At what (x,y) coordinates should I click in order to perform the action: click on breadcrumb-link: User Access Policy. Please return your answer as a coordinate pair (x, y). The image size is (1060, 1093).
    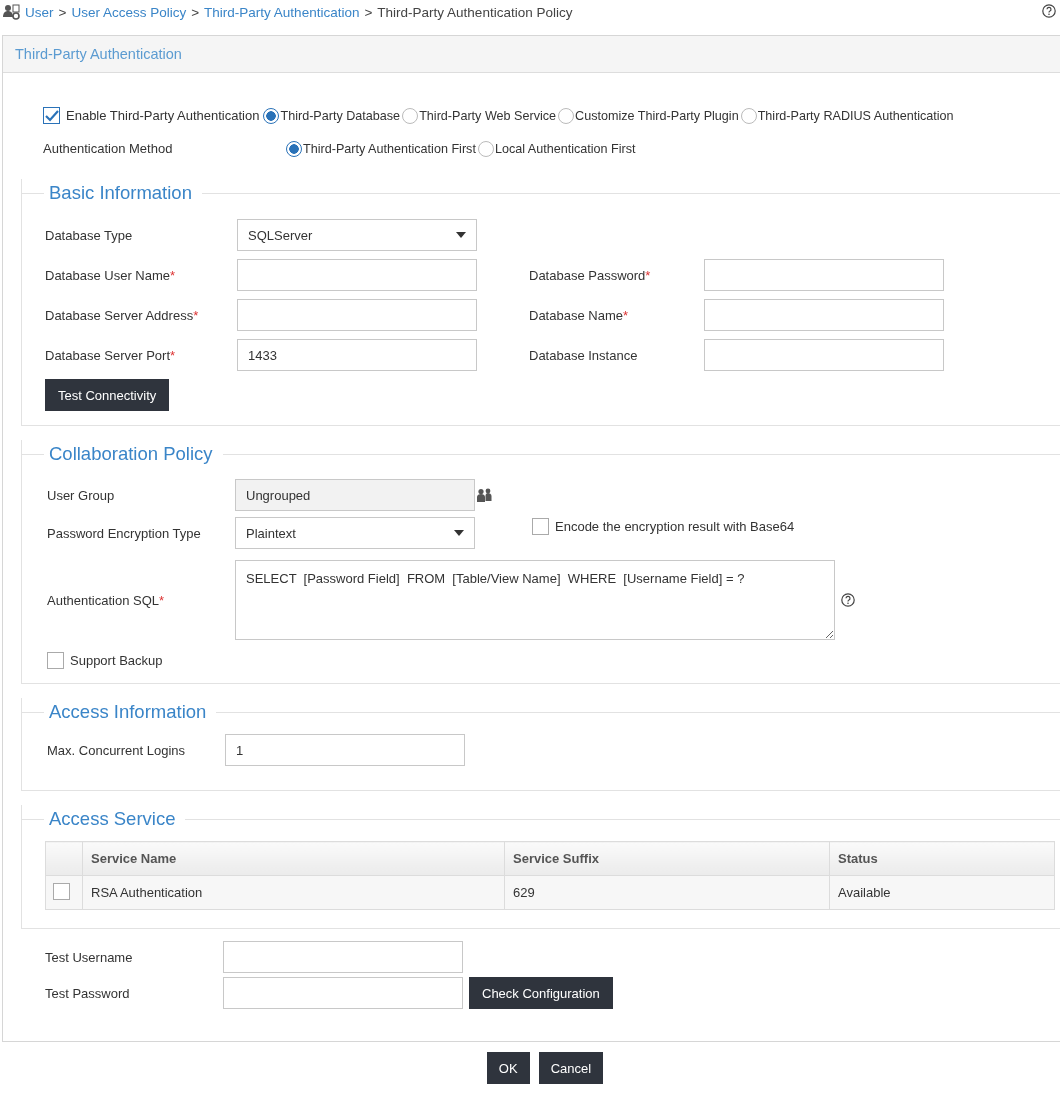
    Looking at the image, I should click on (129, 12).